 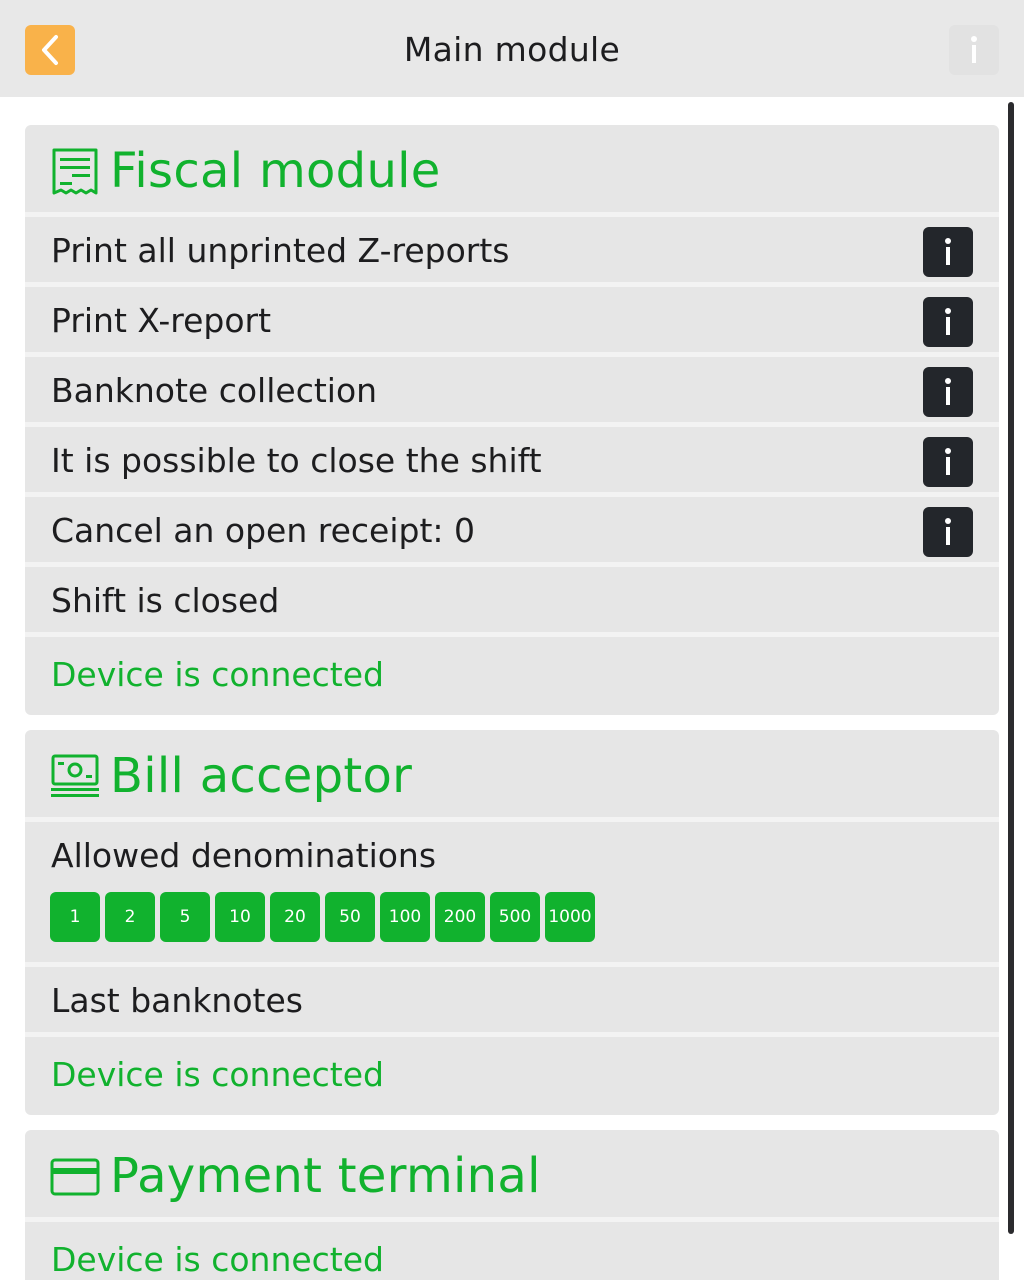 What do you see at coordinates (263, 530) in the screenshot?
I see `row-label: Cancel an open receipt: 0` at bounding box center [263, 530].